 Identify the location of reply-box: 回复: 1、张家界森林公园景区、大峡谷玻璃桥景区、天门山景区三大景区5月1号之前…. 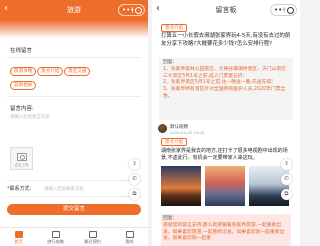
(226, 89).